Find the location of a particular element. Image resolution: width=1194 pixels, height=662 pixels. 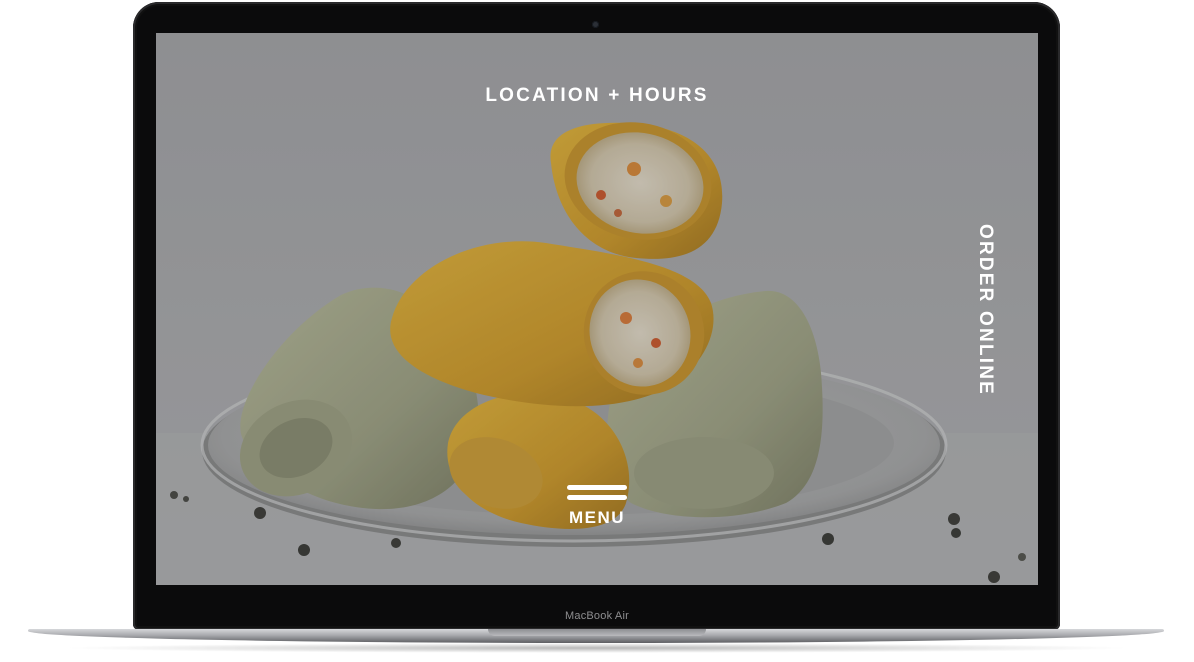

menu-button: MENU is located at coordinates (597, 507).